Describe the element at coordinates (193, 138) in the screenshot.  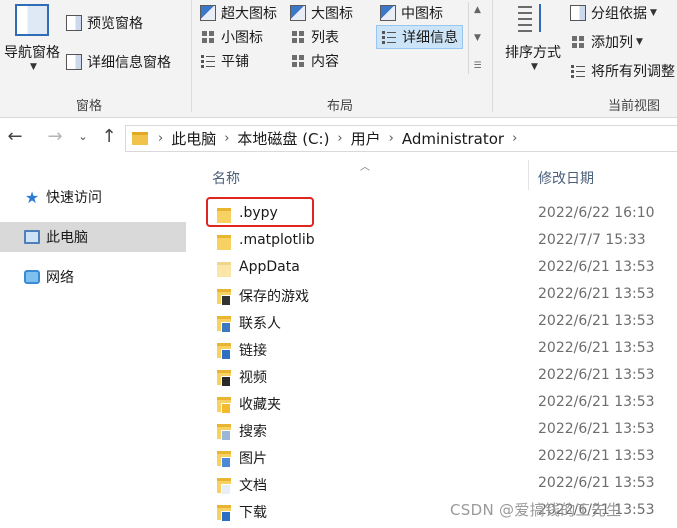
I see `breadcrumb-item: 此电脑` at that location.